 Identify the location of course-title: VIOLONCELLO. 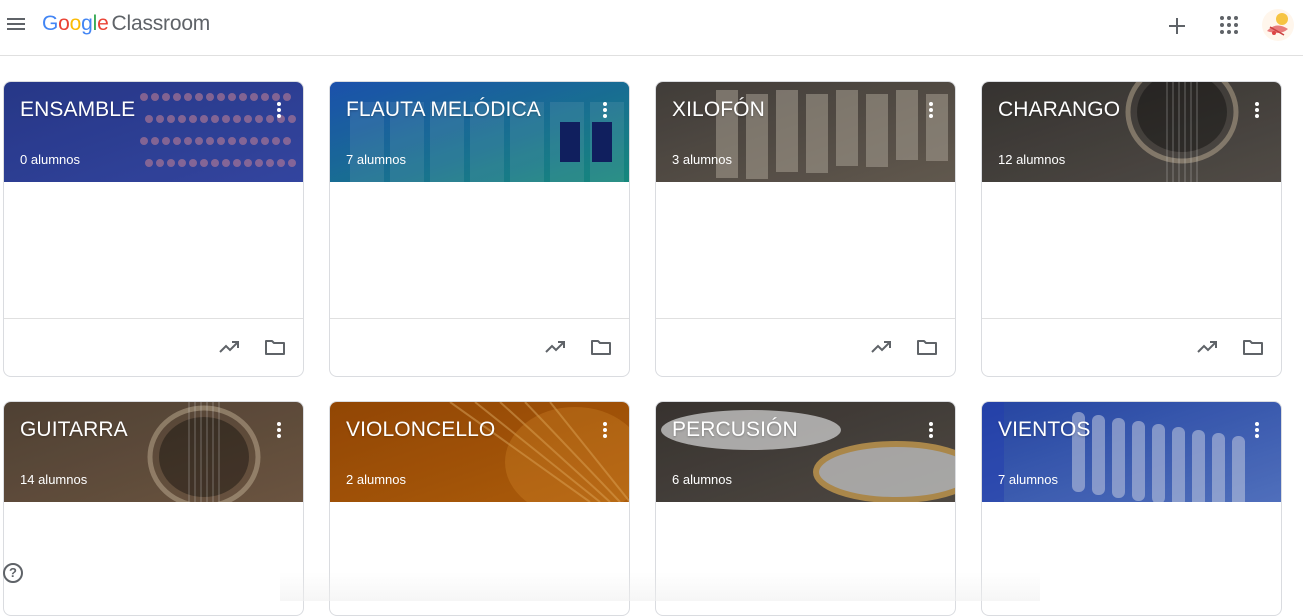
(420, 430).